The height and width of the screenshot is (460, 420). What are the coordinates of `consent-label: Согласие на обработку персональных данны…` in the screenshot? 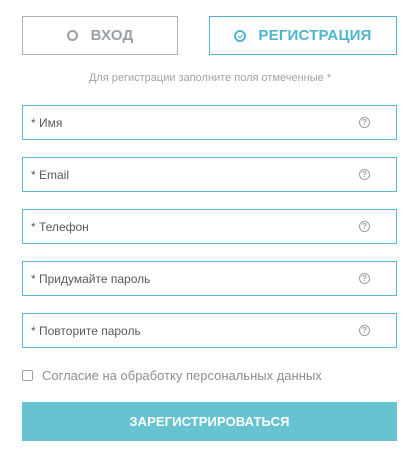 It's located at (182, 375).